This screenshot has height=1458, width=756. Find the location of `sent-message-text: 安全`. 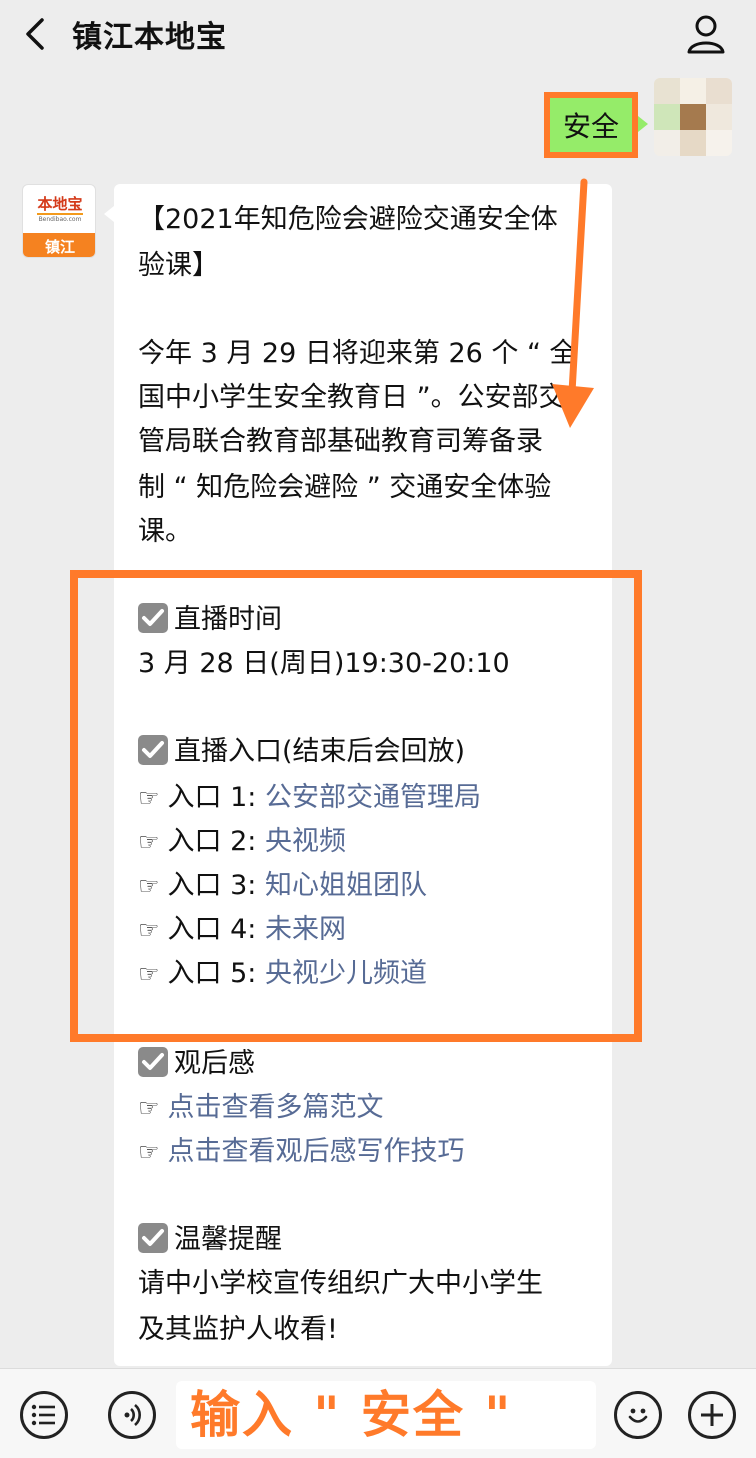

sent-message-text: 安全 is located at coordinates (590, 126).